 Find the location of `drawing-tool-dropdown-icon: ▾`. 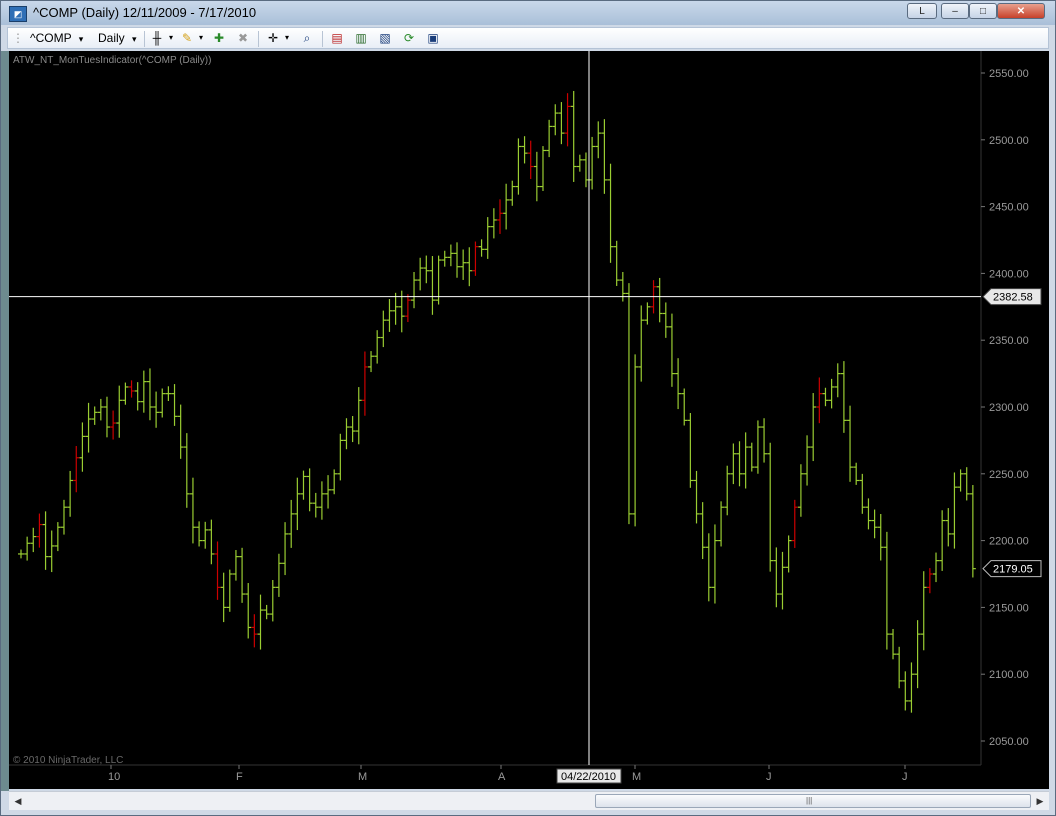

drawing-tool-dropdown-icon: ▾ is located at coordinates (201, 38).